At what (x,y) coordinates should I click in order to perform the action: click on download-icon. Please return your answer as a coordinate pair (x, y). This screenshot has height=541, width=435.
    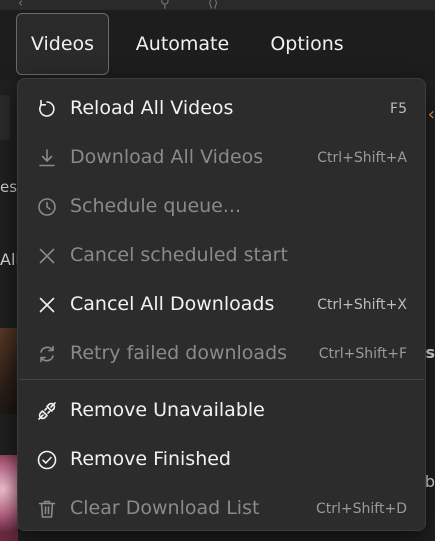
    Looking at the image, I should click on (47, 158).